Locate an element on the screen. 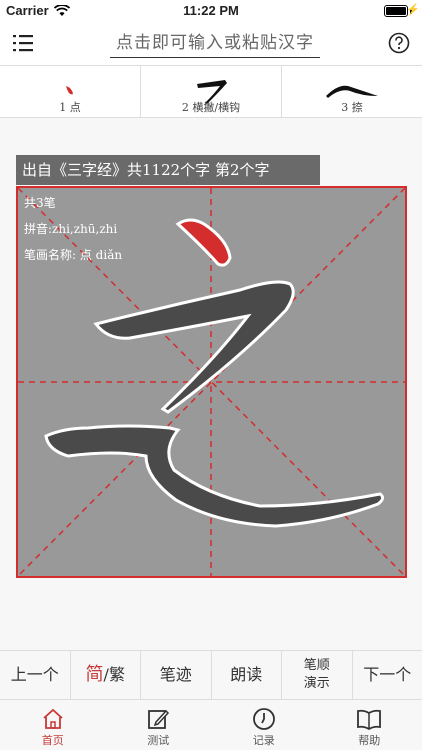  simp-label: 简 is located at coordinates (94, 674).